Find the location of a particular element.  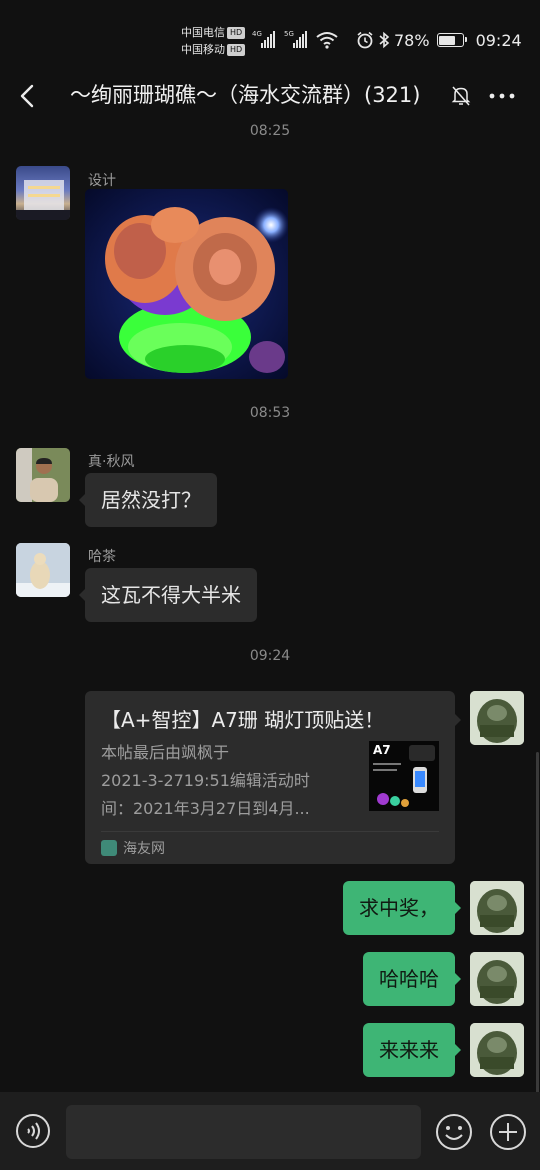

timestamp: 09:24 is located at coordinates (270, 656).